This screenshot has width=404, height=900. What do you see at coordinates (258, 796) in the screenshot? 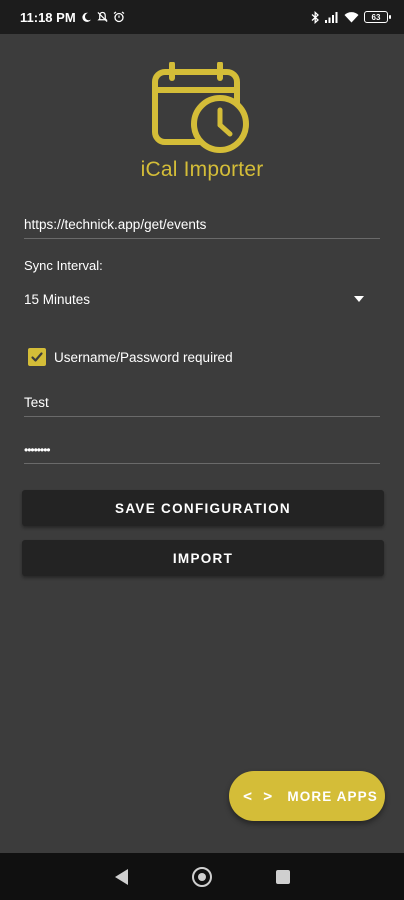
I see `code-icon: < >` at bounding box center [258, 796].